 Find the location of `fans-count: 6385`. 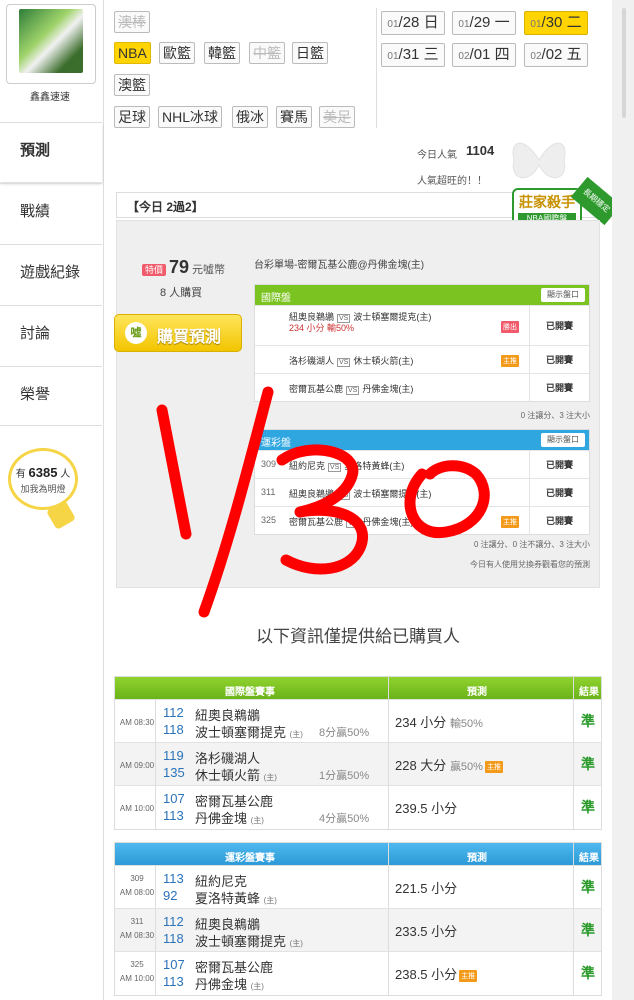

fans-count: 6385 is located at coordinates (43, 472).